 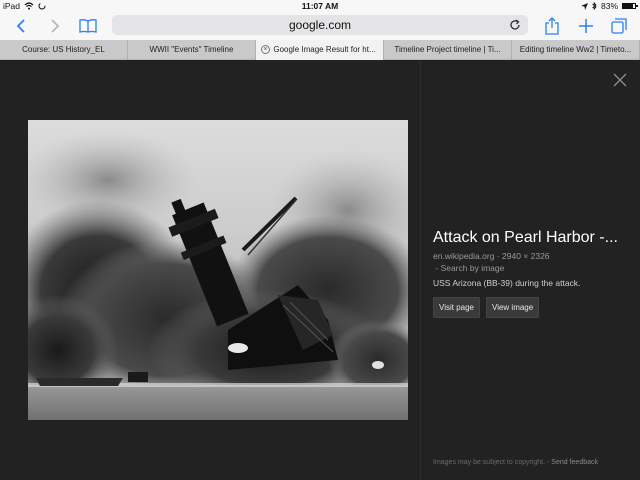 I want to click on search-by-image-link: Search by image, so click(x=473, y=268).